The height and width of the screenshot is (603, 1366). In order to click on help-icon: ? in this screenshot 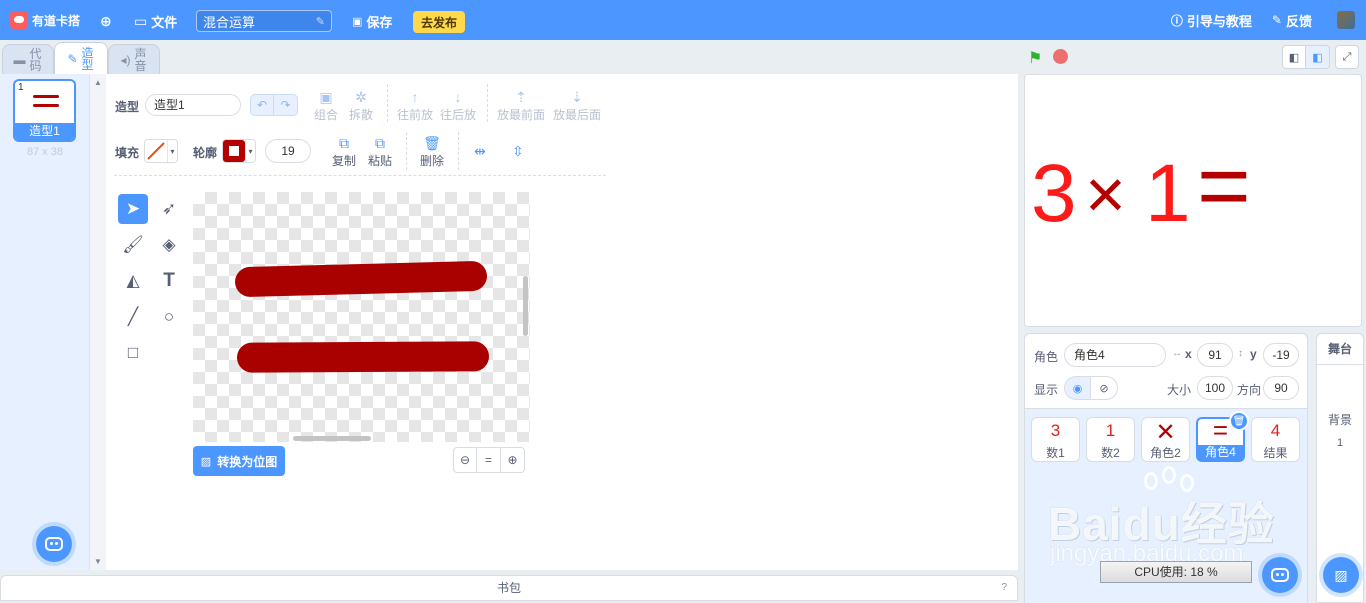, I will do `click(1004, 588)`.